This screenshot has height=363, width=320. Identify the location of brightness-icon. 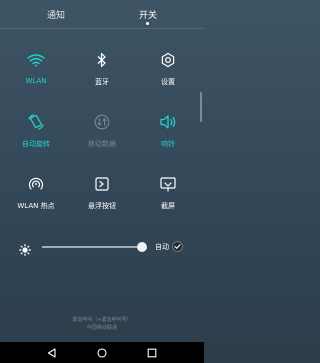
(25, 248).